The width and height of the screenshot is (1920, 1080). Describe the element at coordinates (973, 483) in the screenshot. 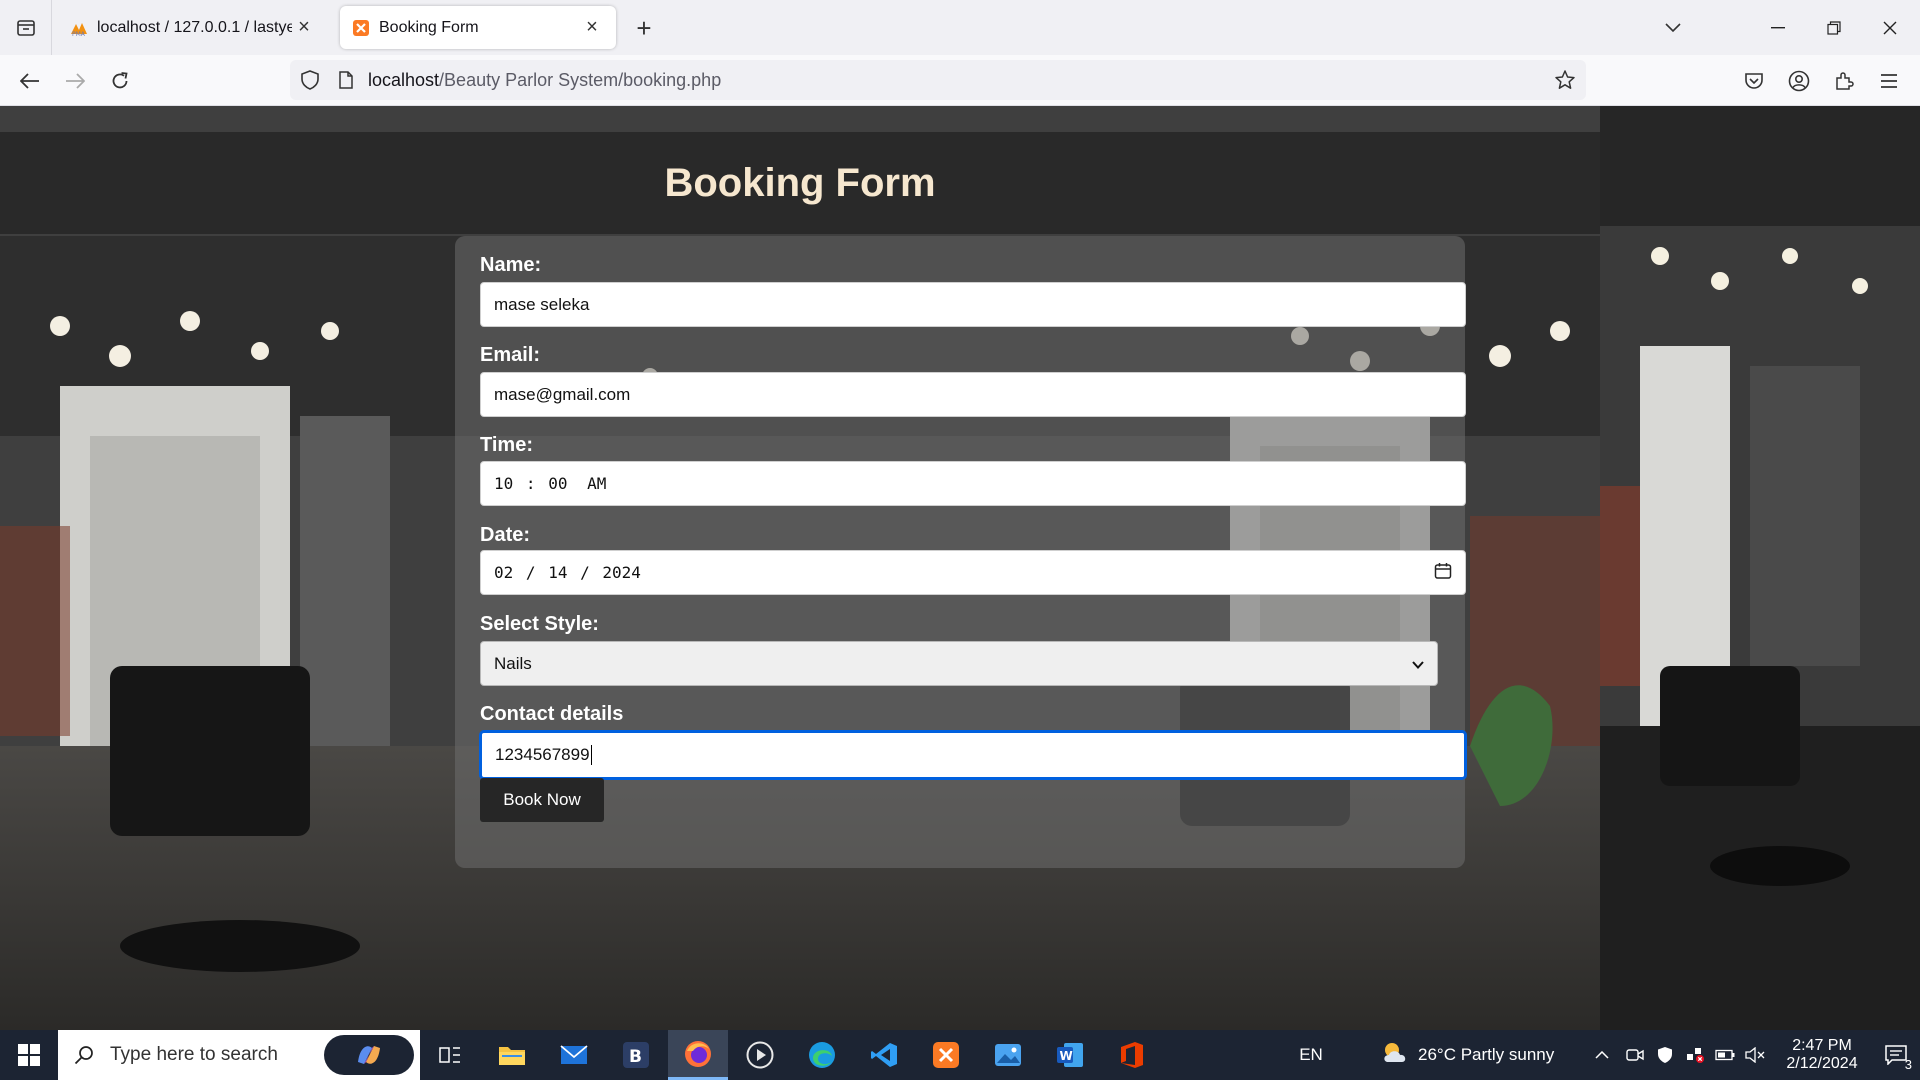

I see `time-input: 10 : 00 AM` at that location.